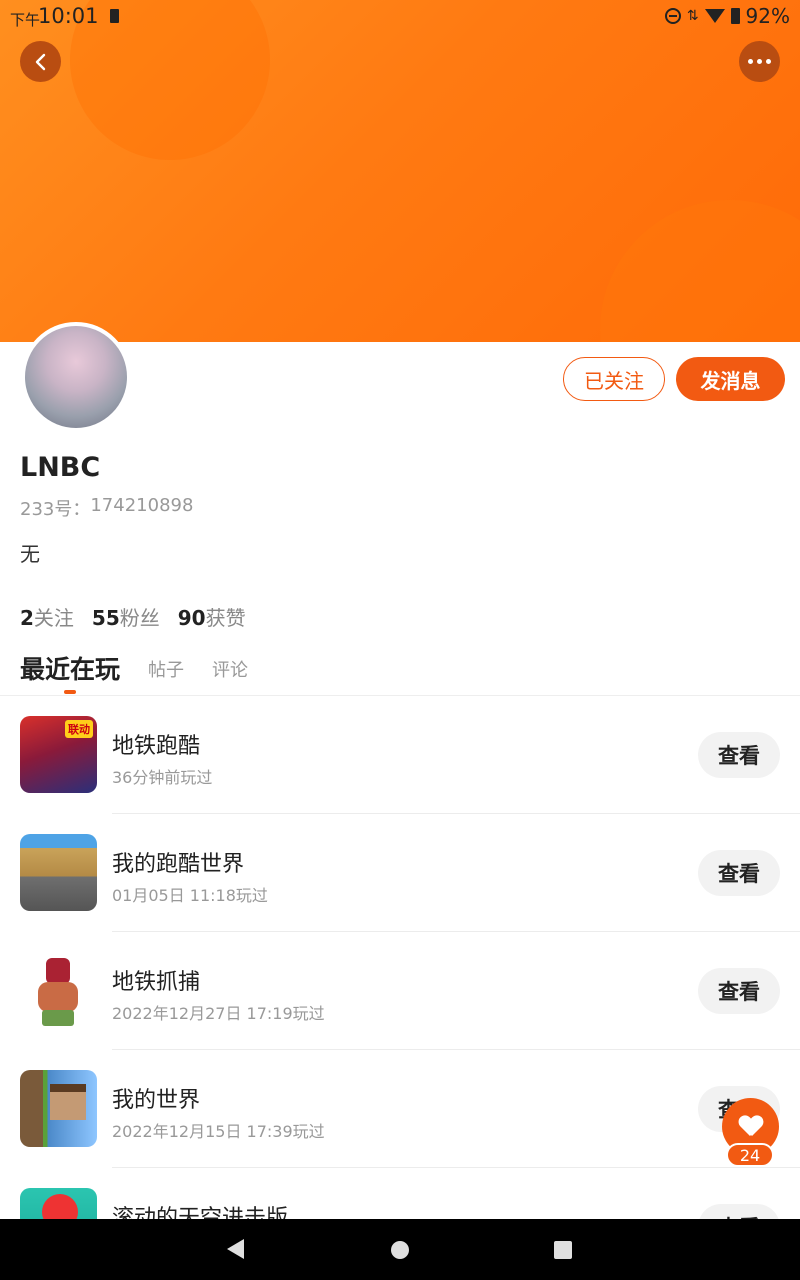 The width and height of the screenshot is (800, 1280). I want to click on game-played-time: 36分钟前玩过, so click(162, 777).